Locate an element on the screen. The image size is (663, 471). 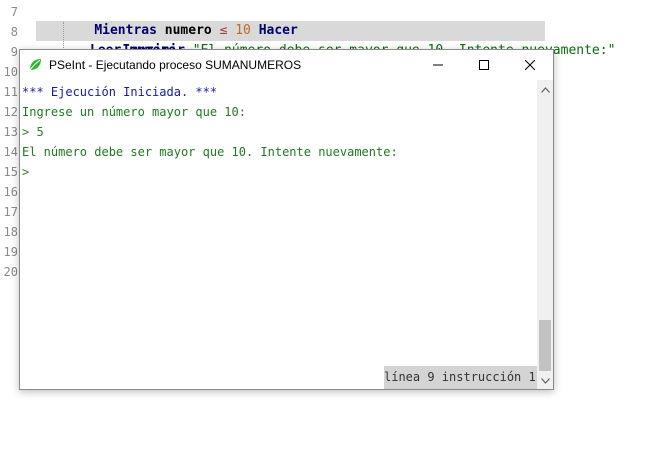
console-line: *** Ejecución Iniciada. *** is located at coordinates (120, 92).